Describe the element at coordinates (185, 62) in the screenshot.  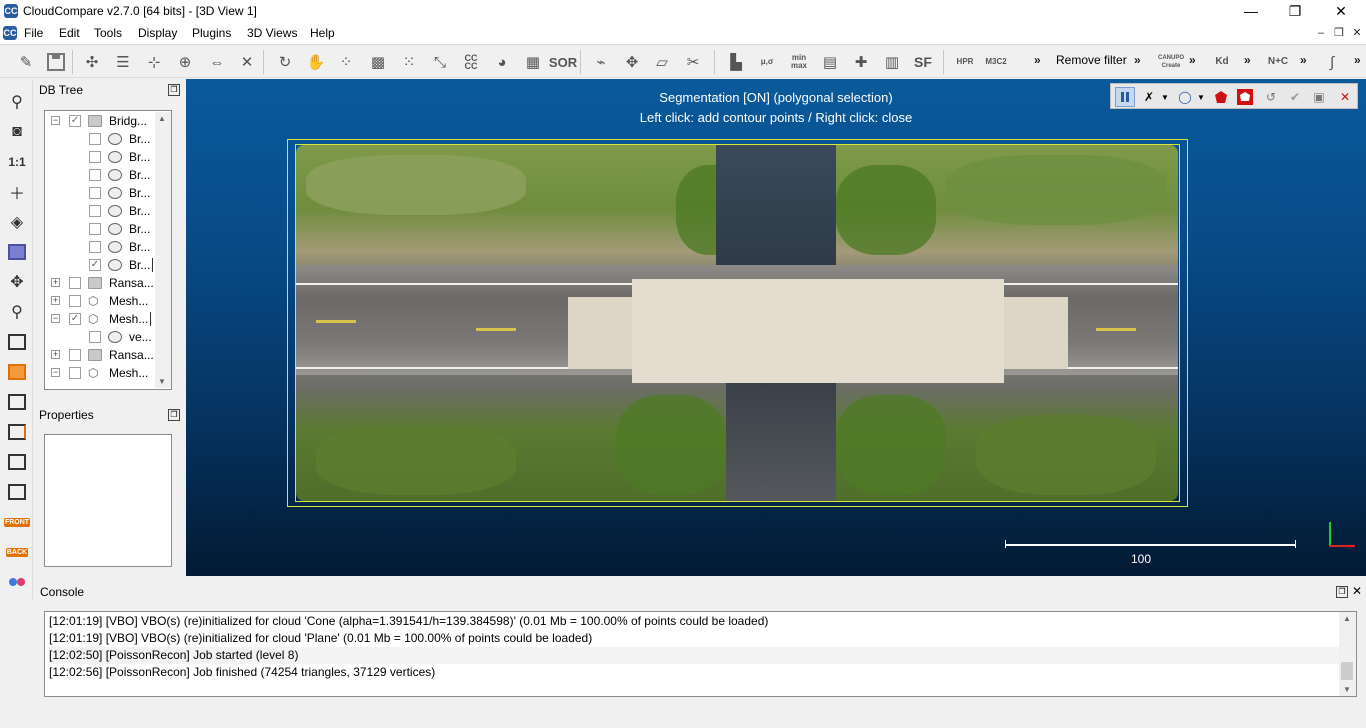
I see `fusion-icon: ⊕` at that location.